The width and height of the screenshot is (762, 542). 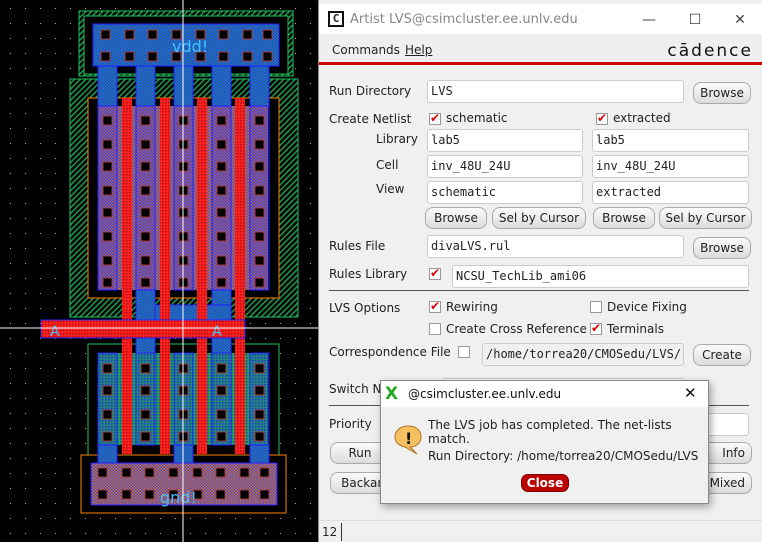 What do you see at coordinates (596, 307) in the screenshot?
I see `device-fixing-checkbox` at bounding box center [596, 307].